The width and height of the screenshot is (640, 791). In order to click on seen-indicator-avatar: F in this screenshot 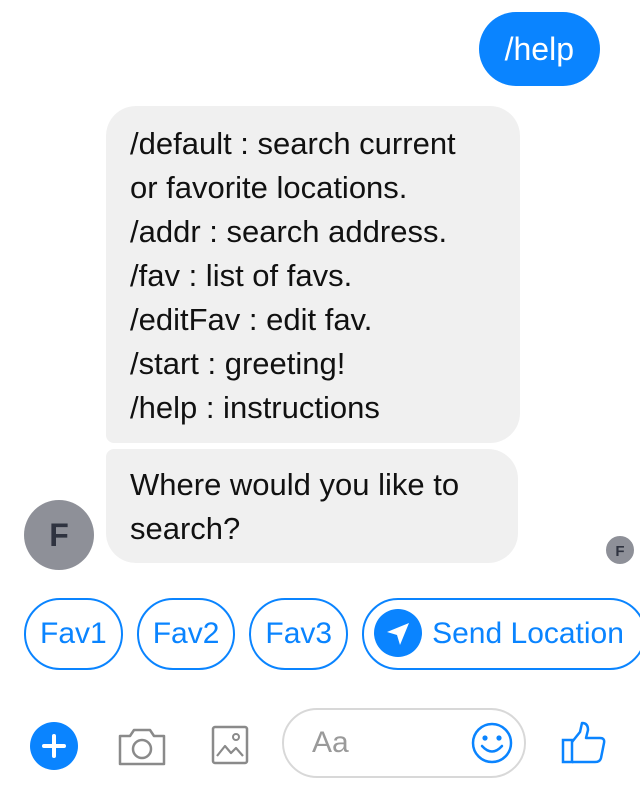, I will do `click(620, 550)`.